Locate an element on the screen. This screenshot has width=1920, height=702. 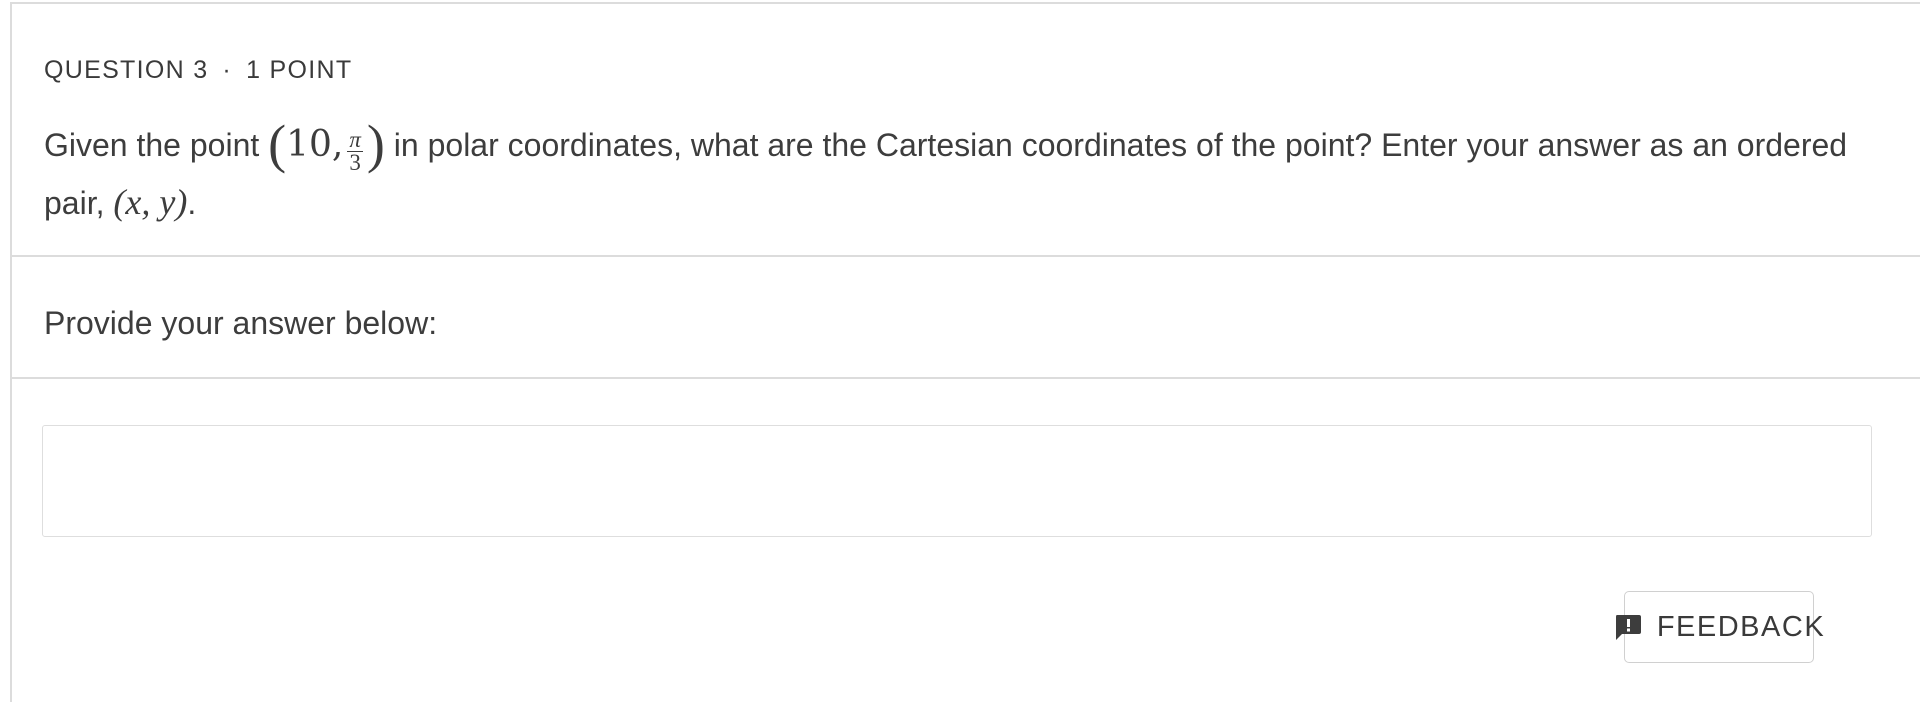
polar-point-math: (10, π 3) is located at coordinates (326, 145).